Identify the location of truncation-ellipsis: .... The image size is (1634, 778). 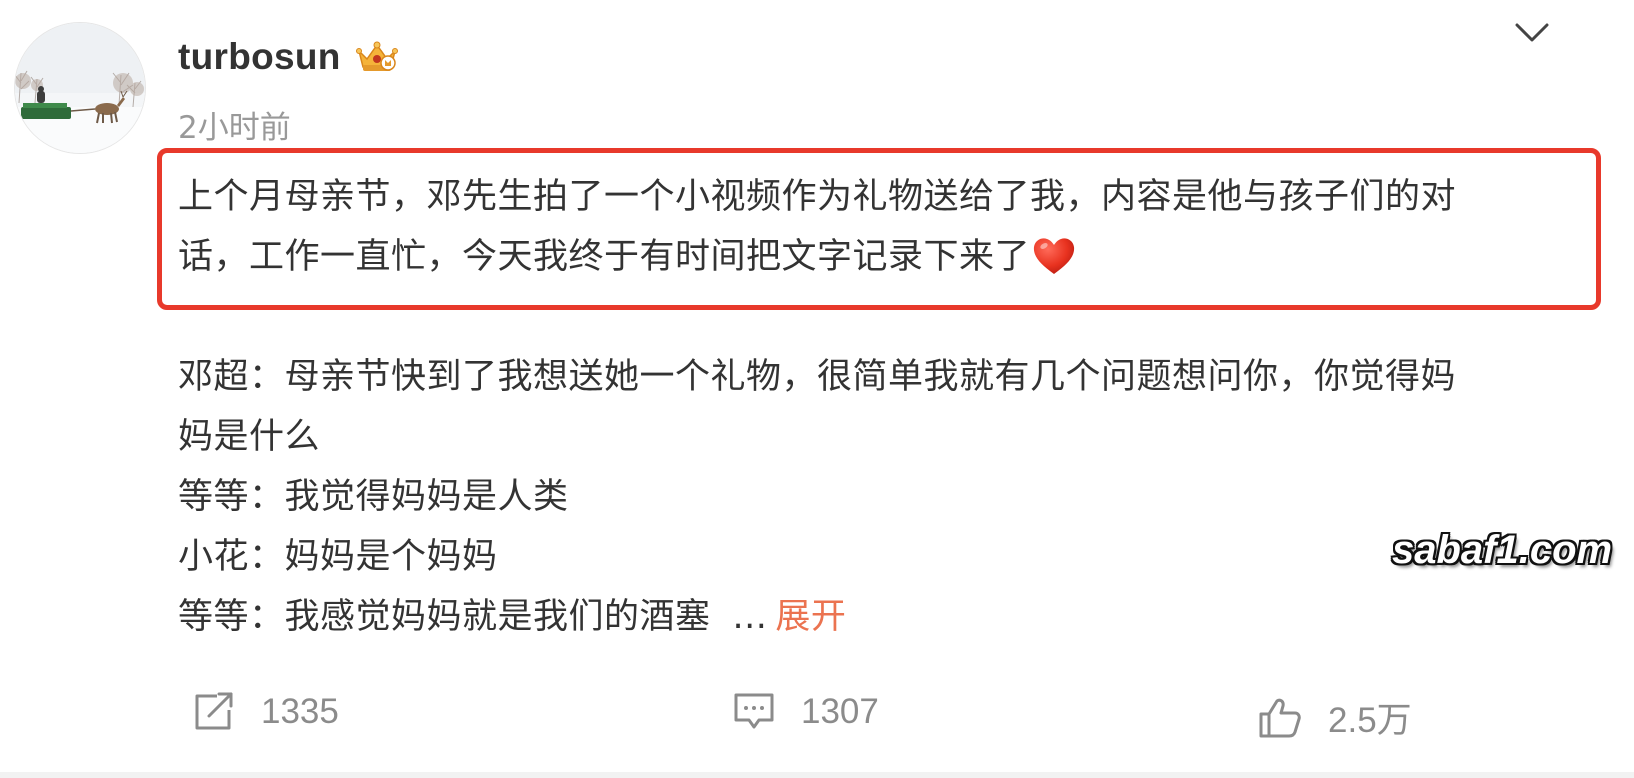
(750, 617).